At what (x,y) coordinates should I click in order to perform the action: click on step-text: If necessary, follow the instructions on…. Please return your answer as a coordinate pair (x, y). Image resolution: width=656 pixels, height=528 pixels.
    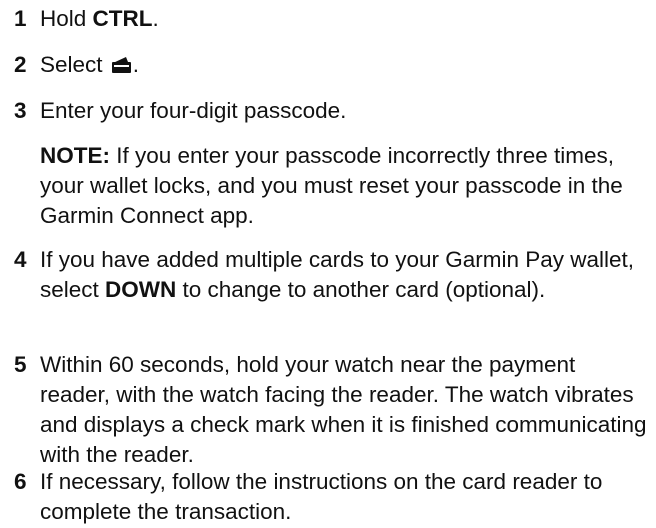
    Looking at the image, I should click on (321, 496).